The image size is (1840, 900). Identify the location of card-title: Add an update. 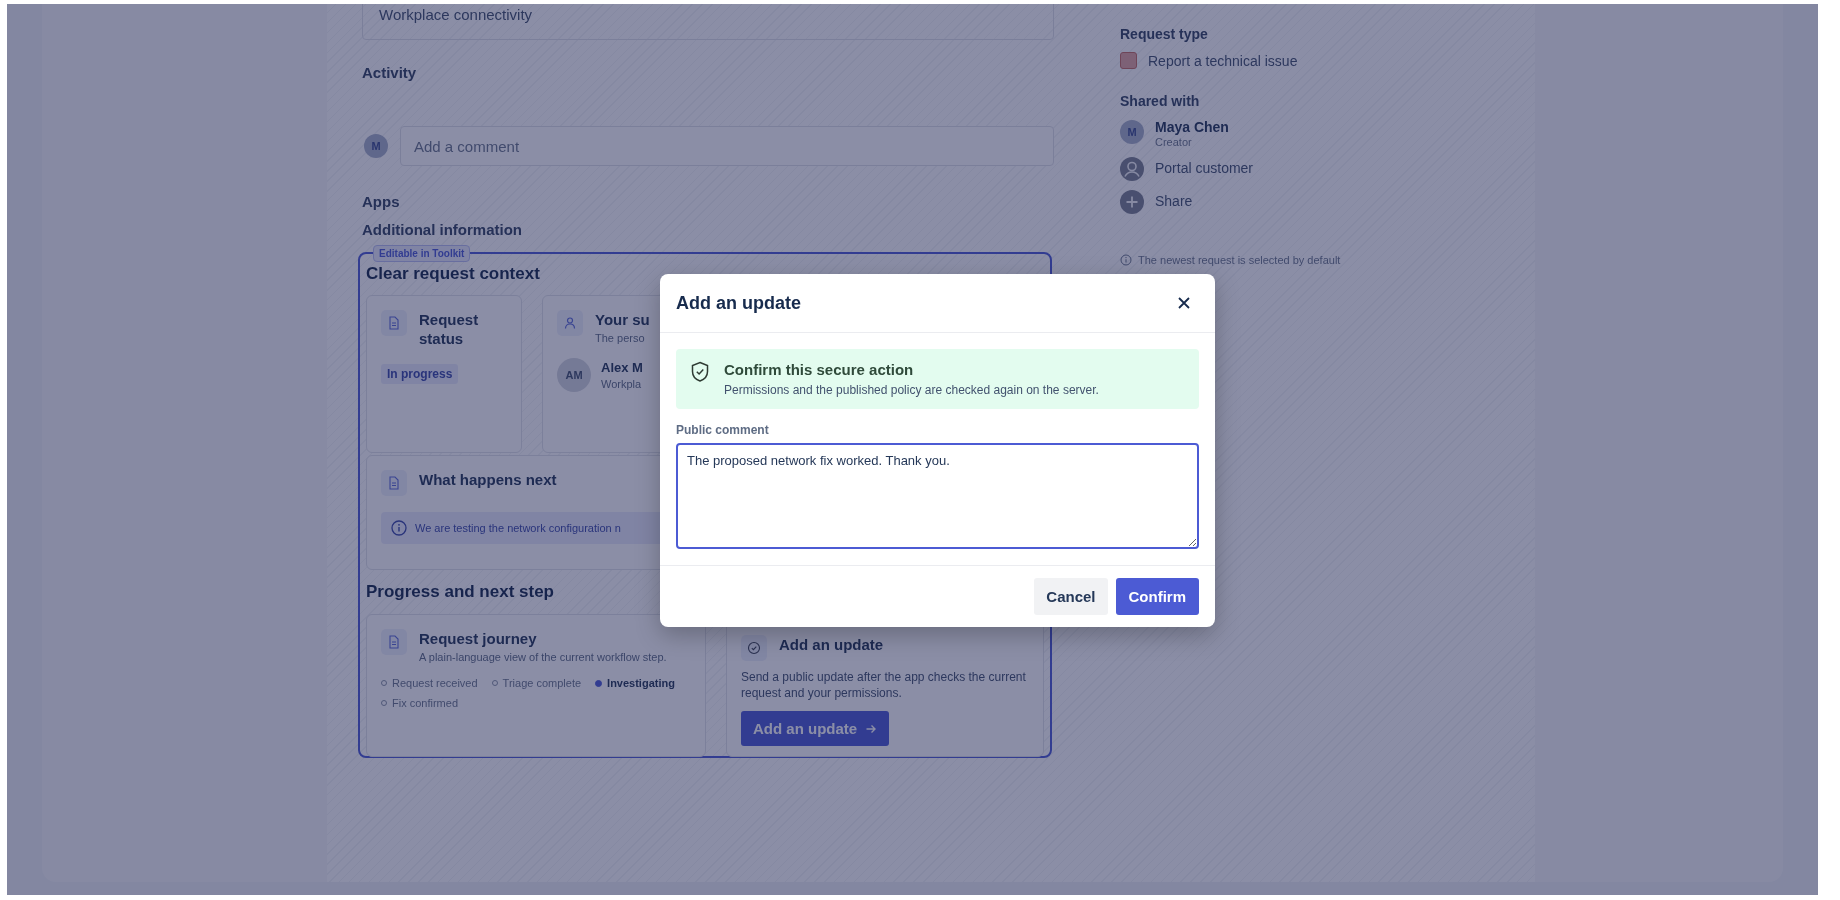
(831, 644).